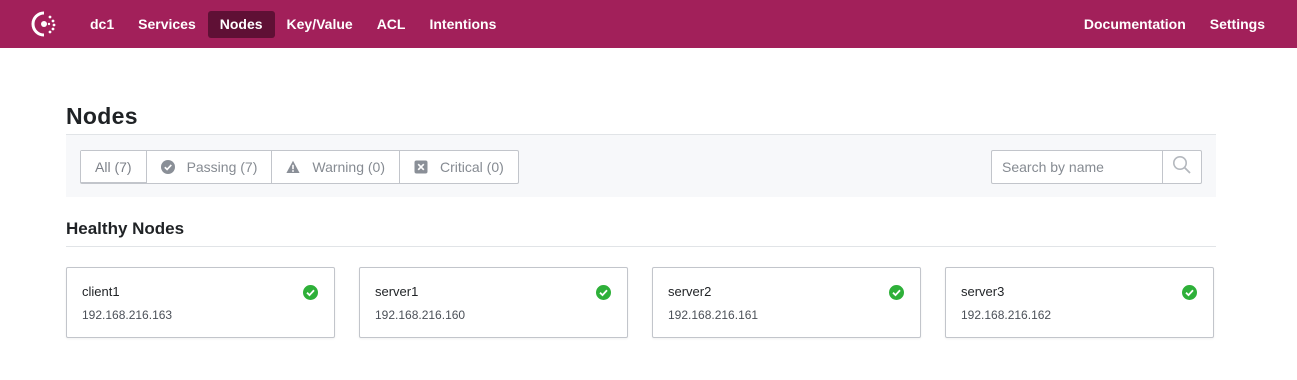 This screenshot has width=1297, height=380. What do you see at coordinates (222, 167) in the screenshot?
I see `filter-passing-label: Passing (7)` at bounding box center [222, 167].